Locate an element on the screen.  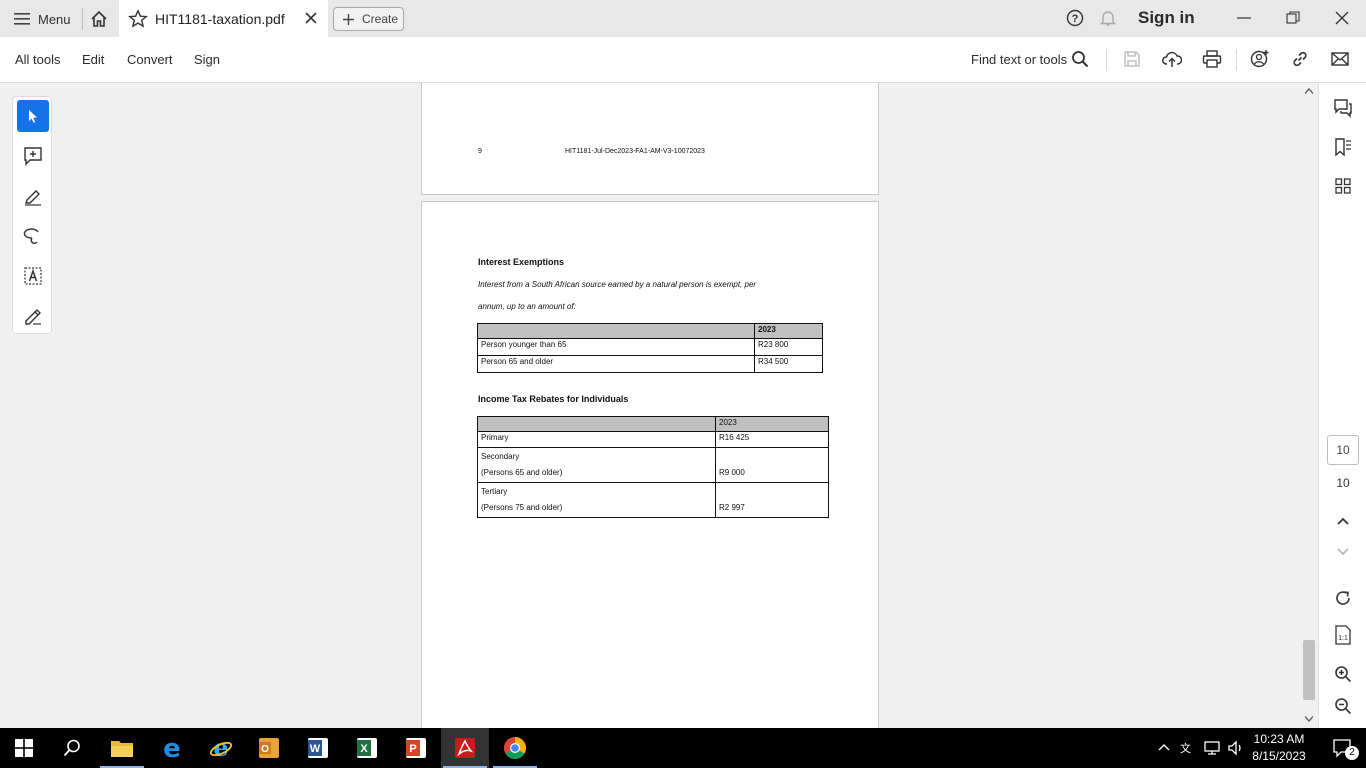
save-icon is located at coordinates (1132, 59).